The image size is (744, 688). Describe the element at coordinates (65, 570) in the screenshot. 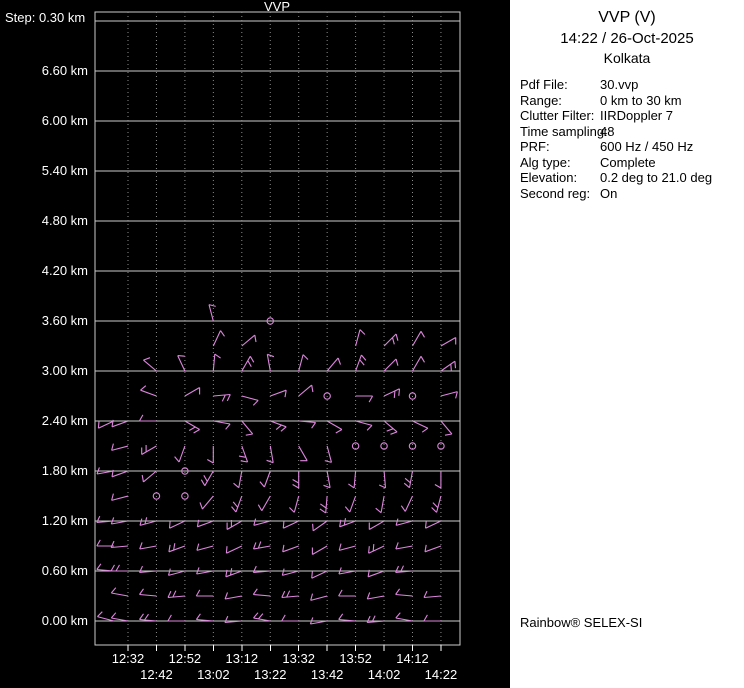

I see `y-tick-label: 0.60 km` at that location.